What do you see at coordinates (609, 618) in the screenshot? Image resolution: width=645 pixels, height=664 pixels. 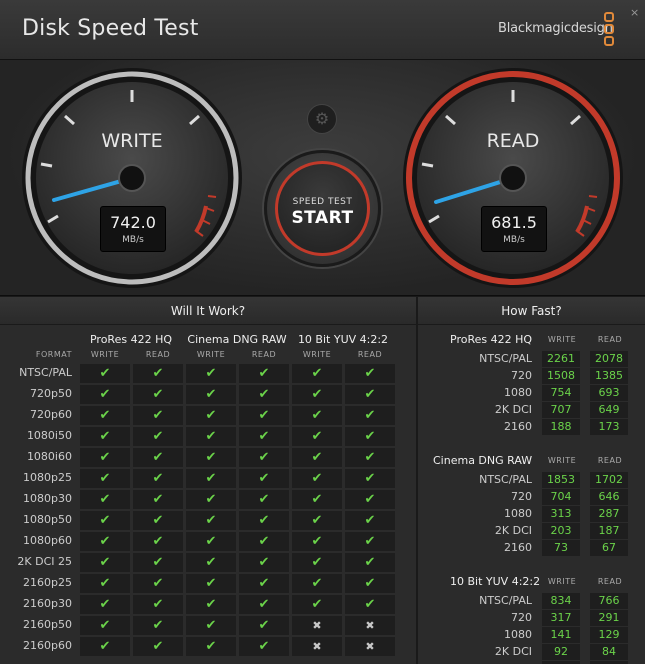 I see `speed-read-value: 291` at bounding box center [609, 618].